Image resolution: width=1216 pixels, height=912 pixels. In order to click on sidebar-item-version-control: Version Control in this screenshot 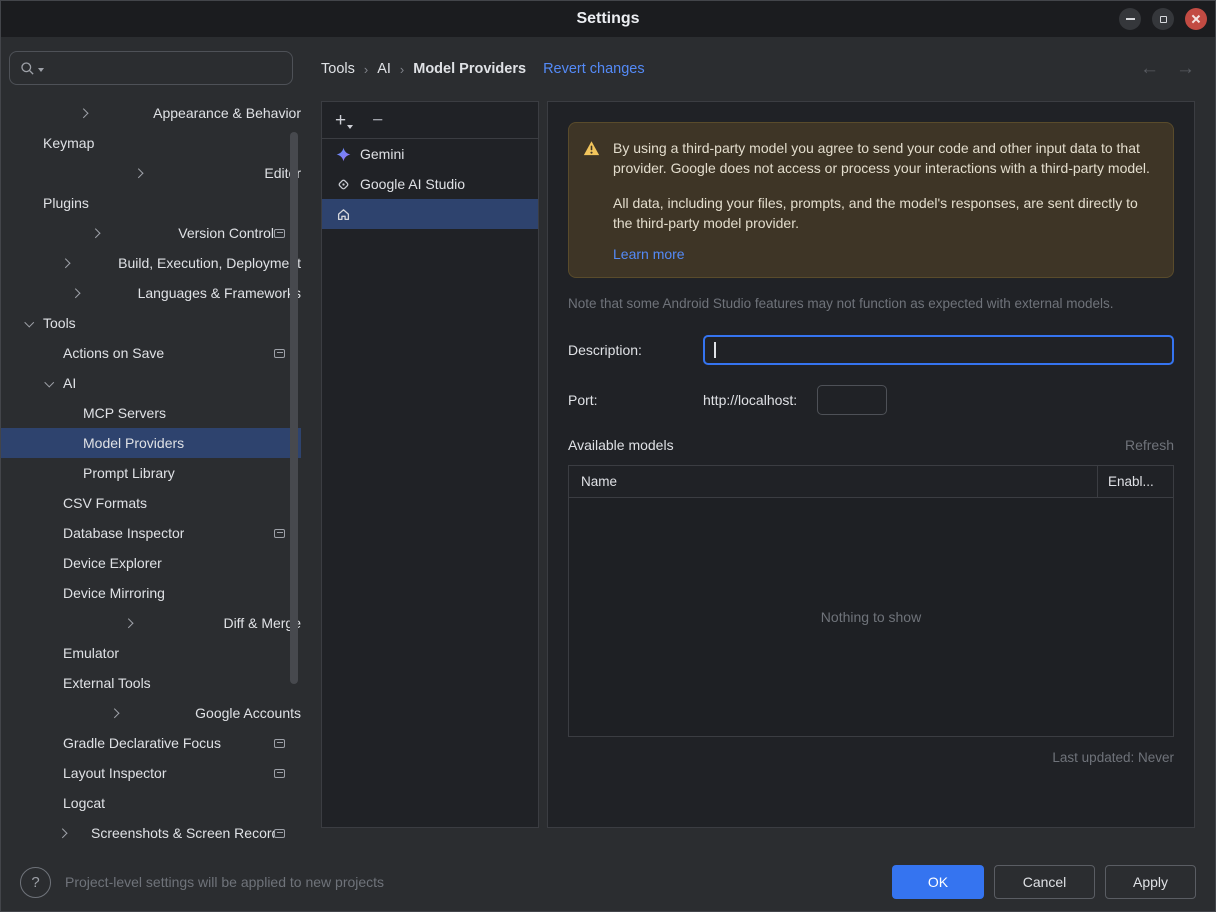, I will do `click(151, 233)`.